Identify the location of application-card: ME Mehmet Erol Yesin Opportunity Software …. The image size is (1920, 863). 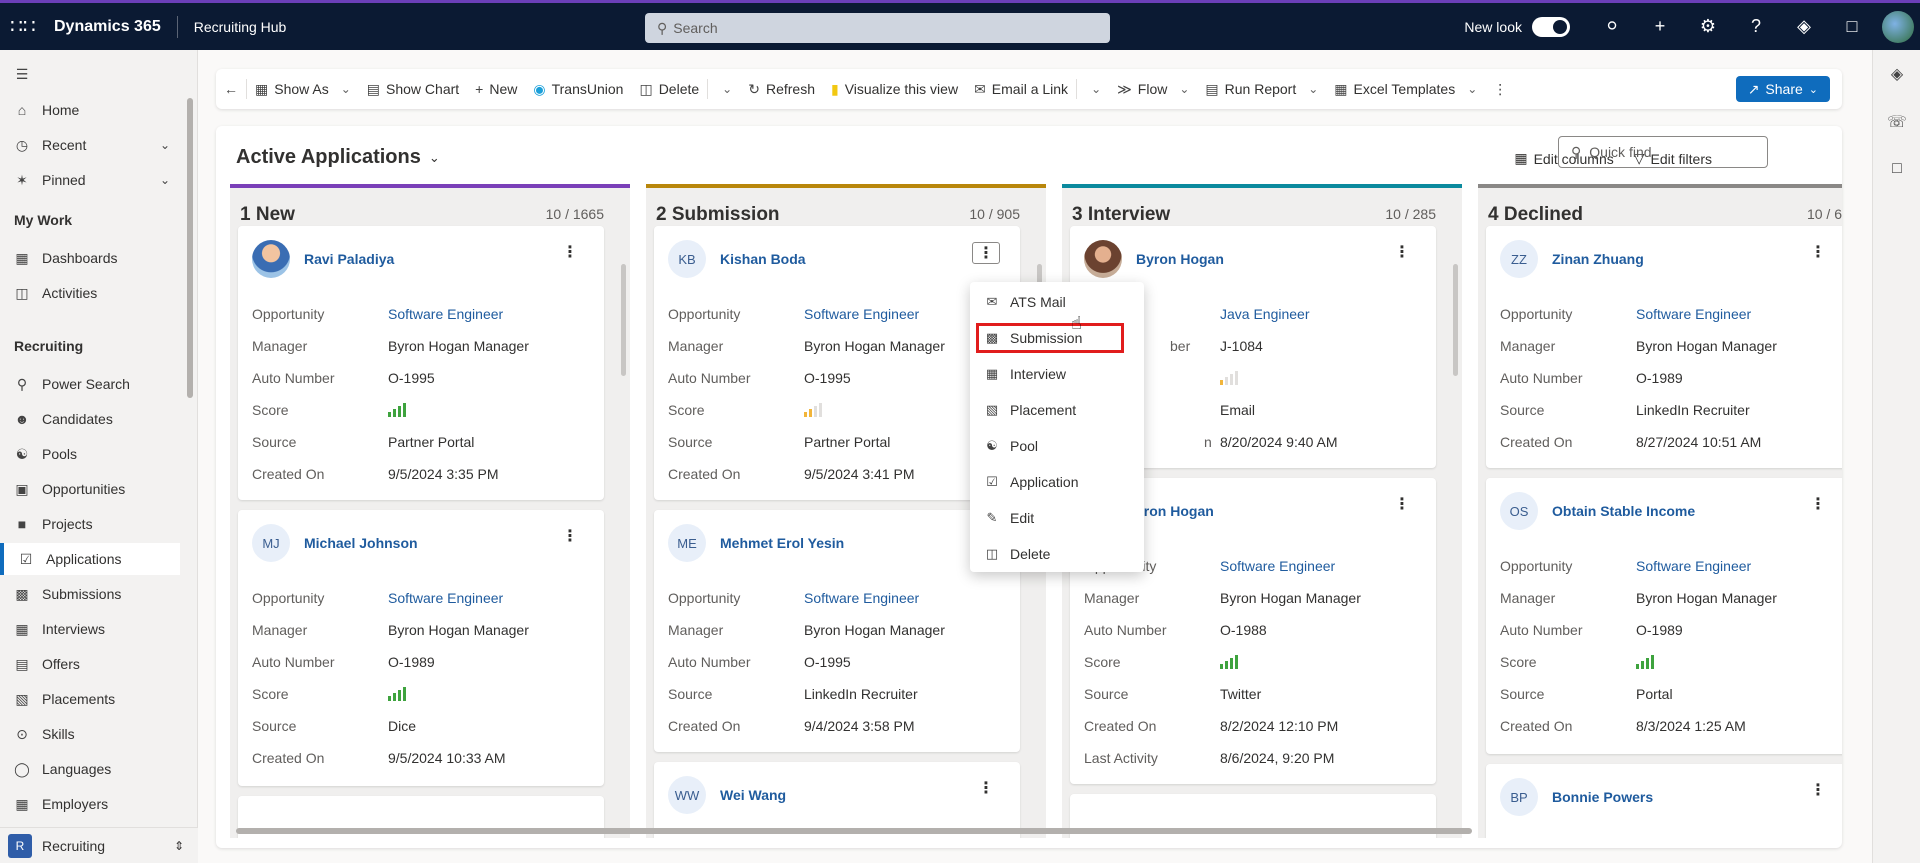
(837, 631).